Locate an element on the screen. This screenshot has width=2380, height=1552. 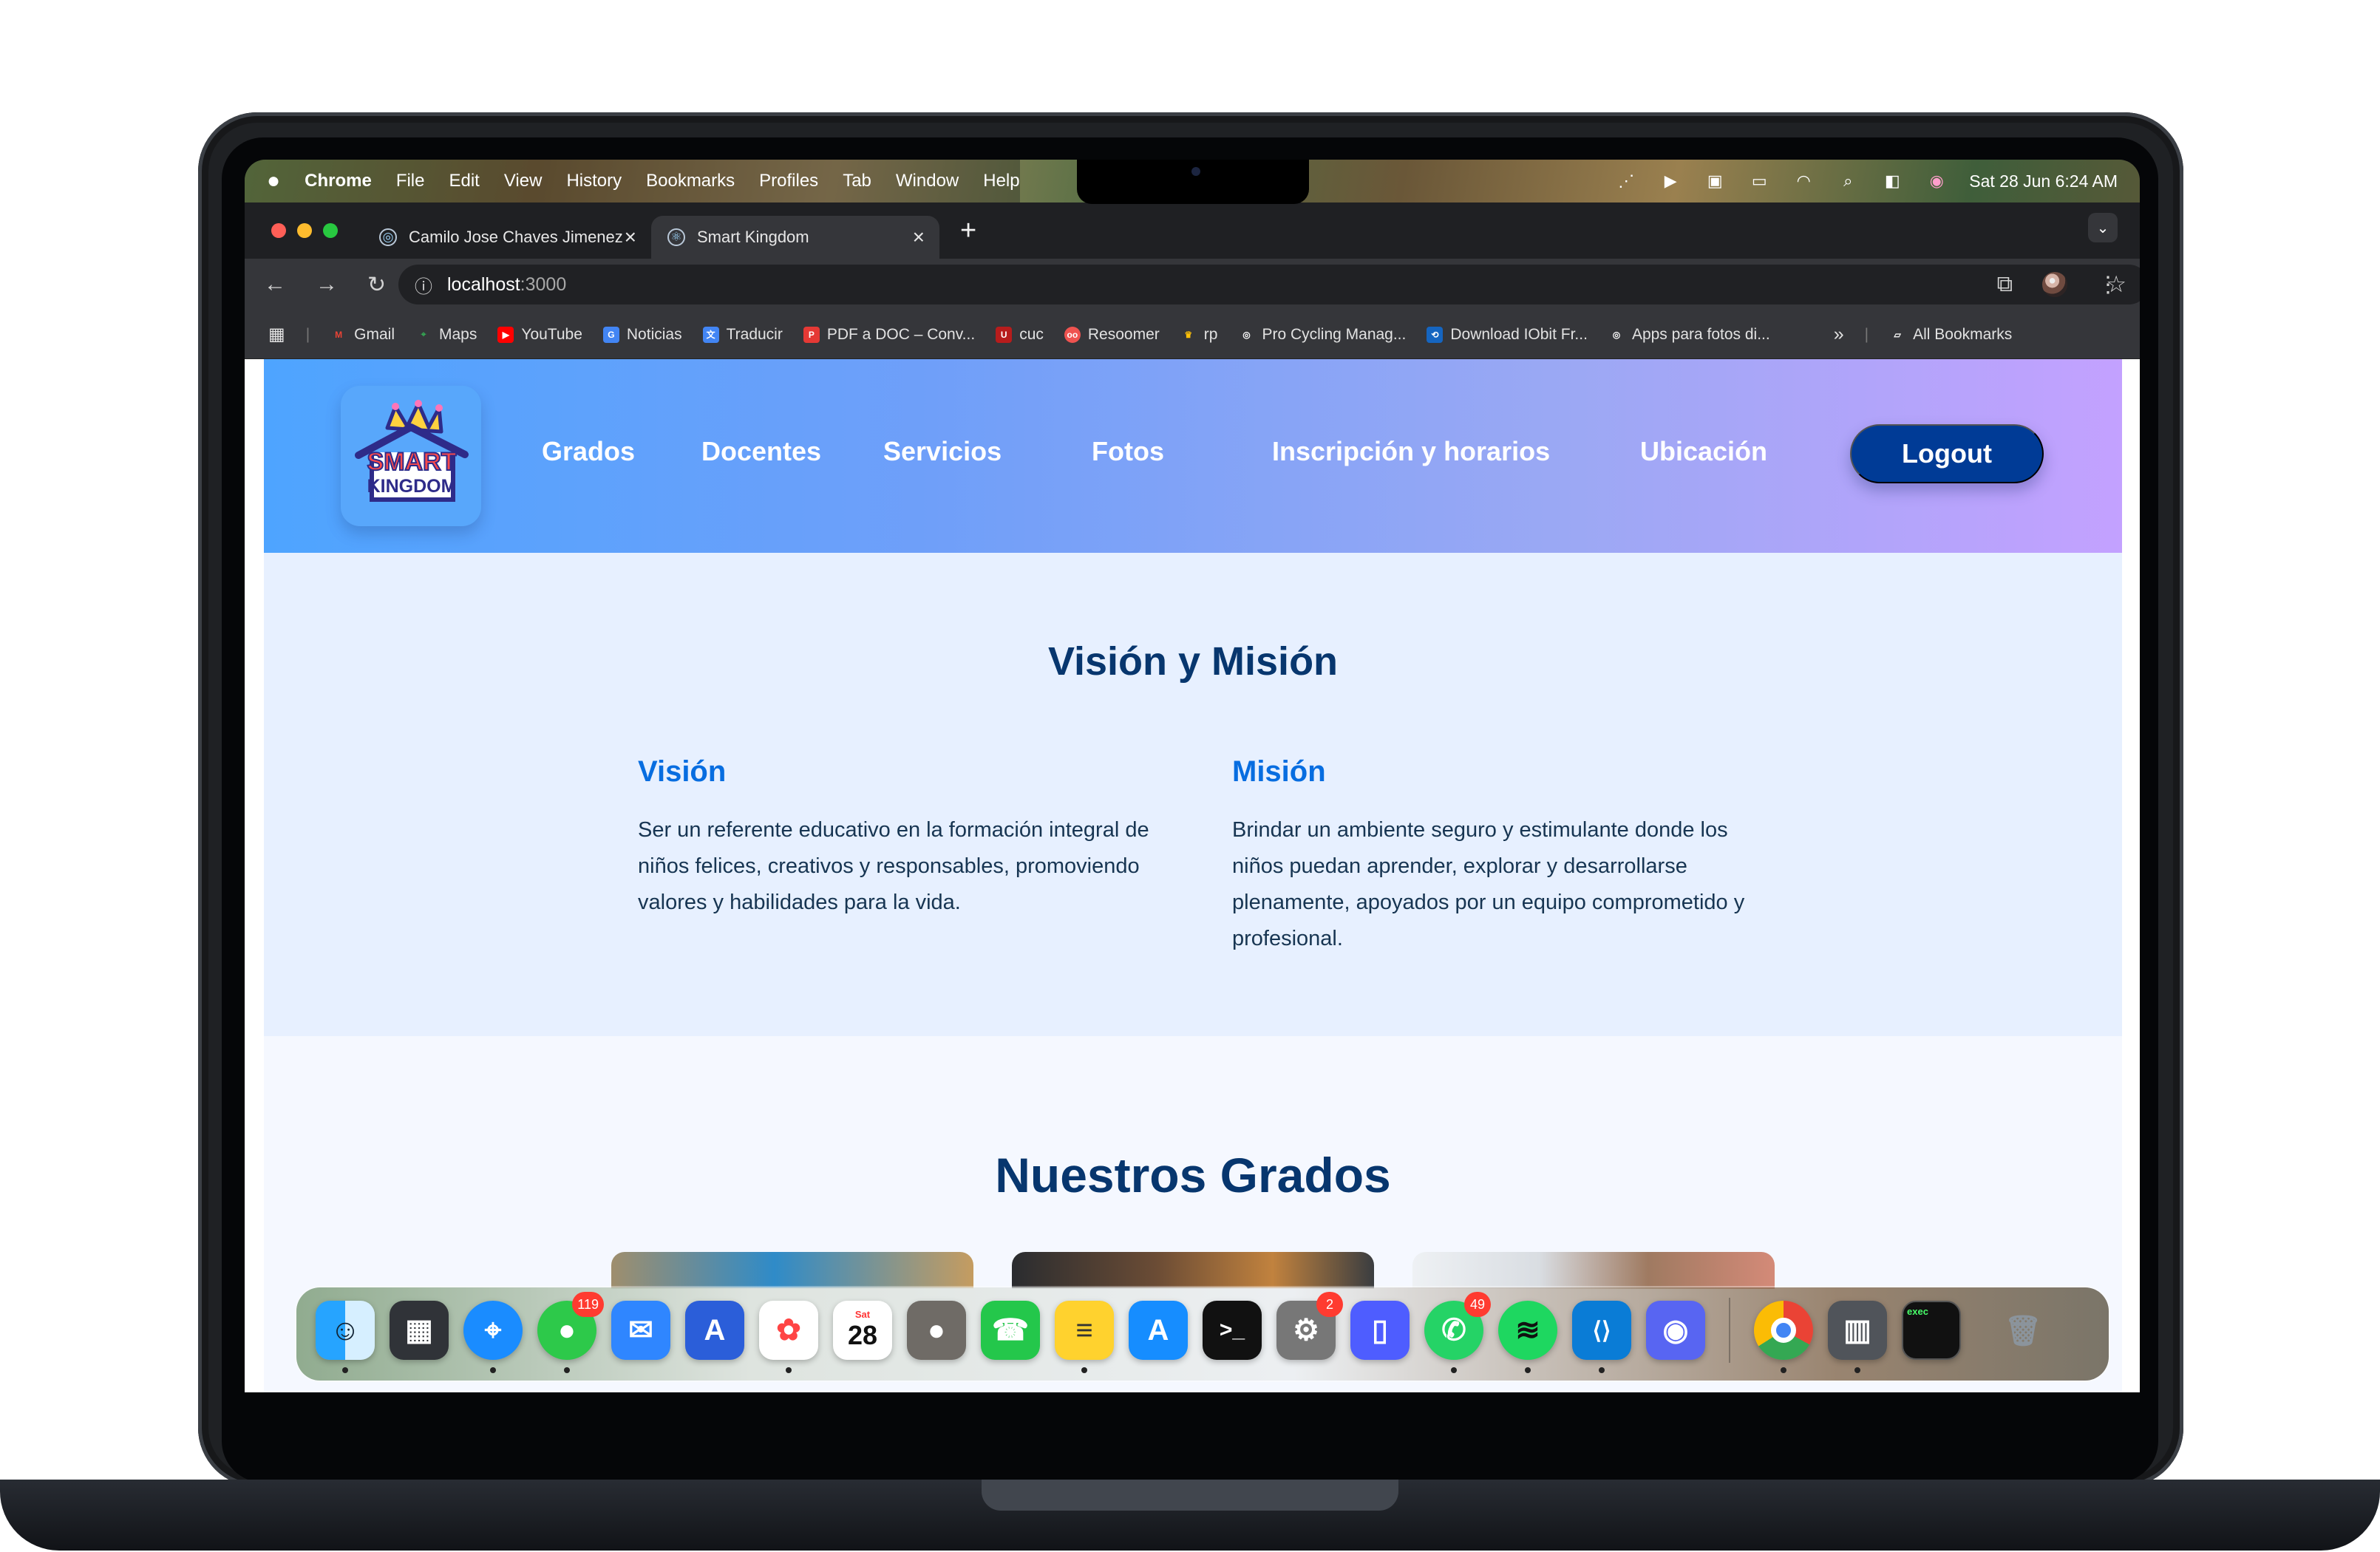
apple-icon: ● is located at coordinates (273, 182).